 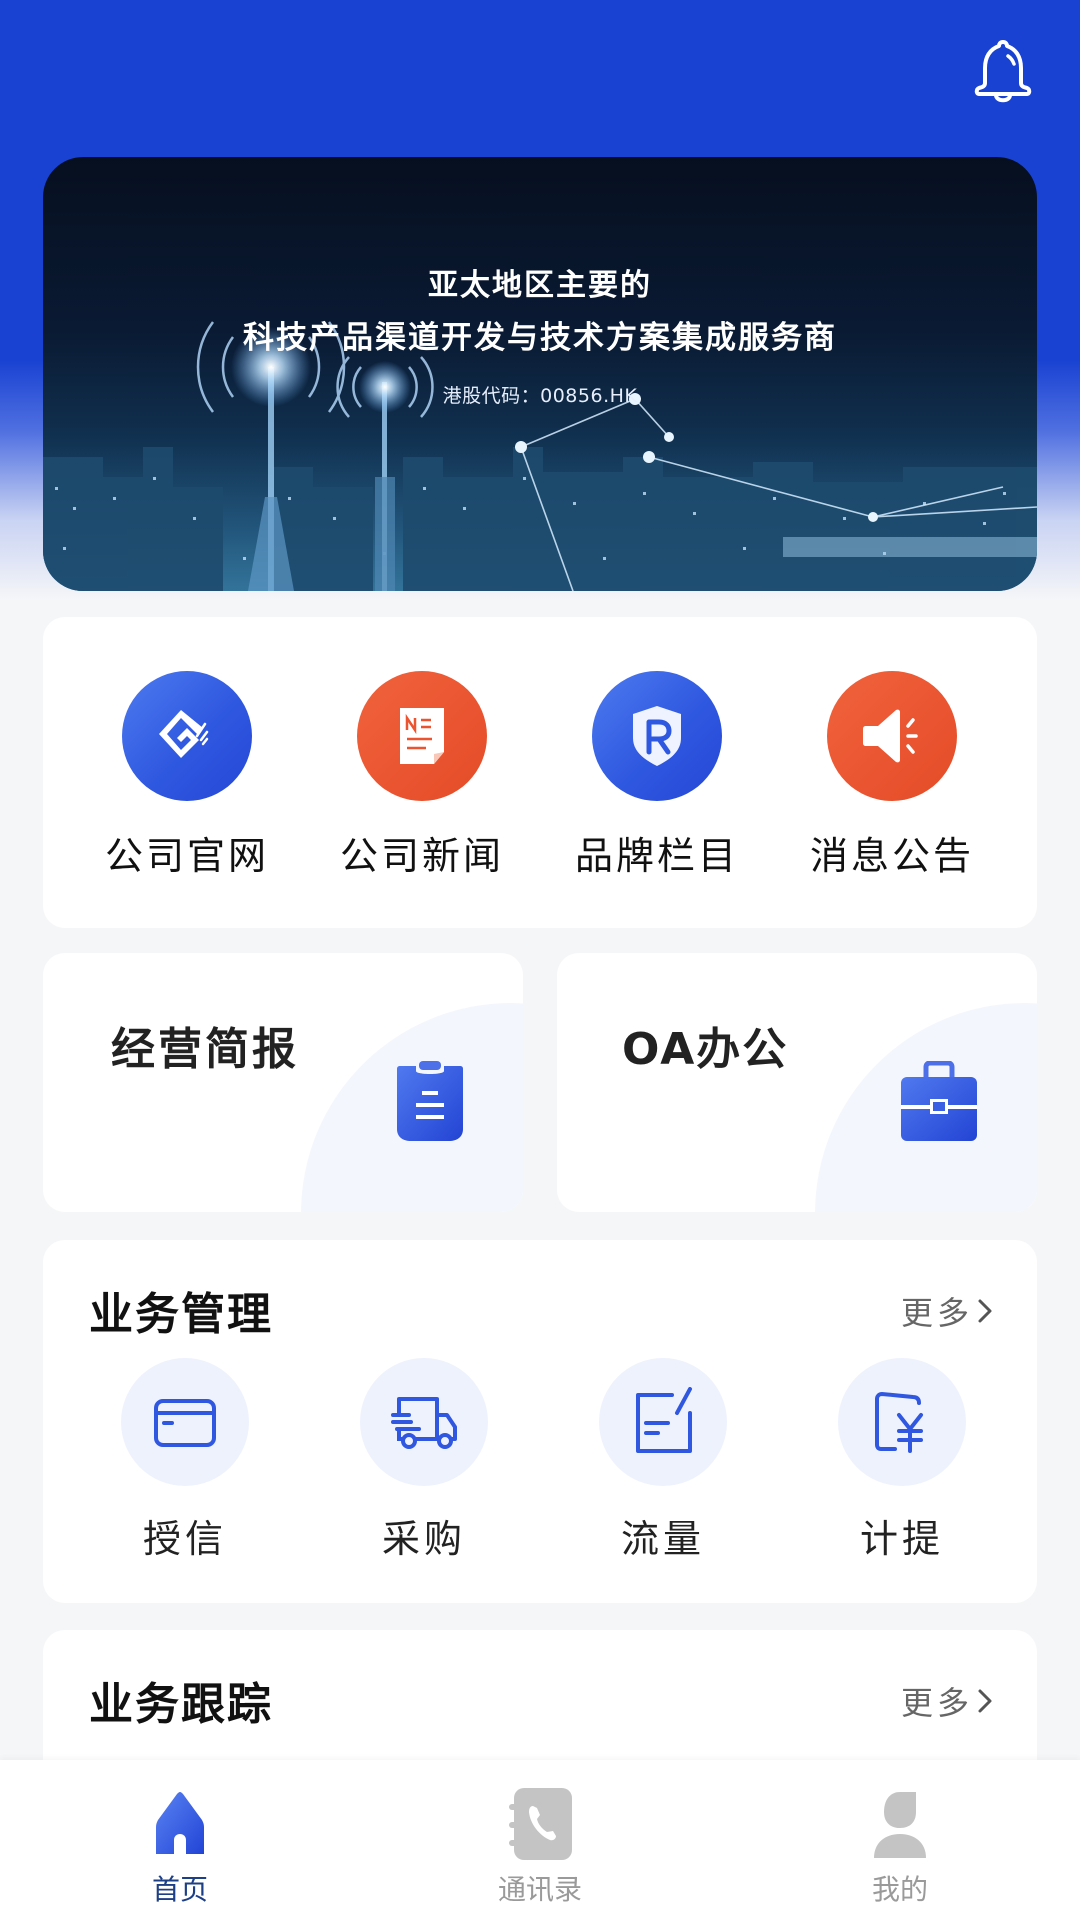 What do you see at coordinates (186, 856) in the screenshot?
I see `quick-link-label: 公司官网` at bounding box center [186, 856].